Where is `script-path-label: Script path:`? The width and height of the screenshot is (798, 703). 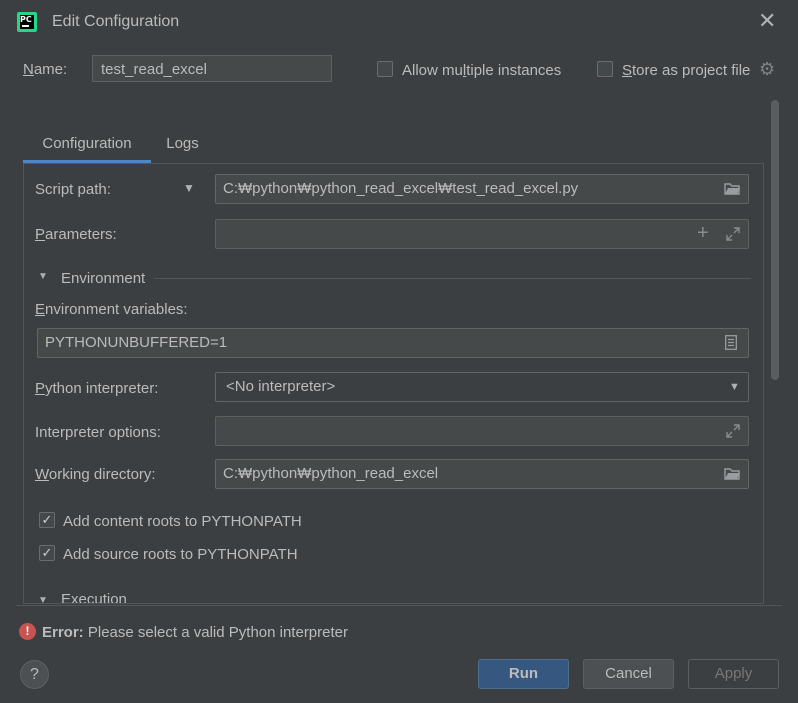
script-path-label: Script path: is located at coordinates (73, 189).